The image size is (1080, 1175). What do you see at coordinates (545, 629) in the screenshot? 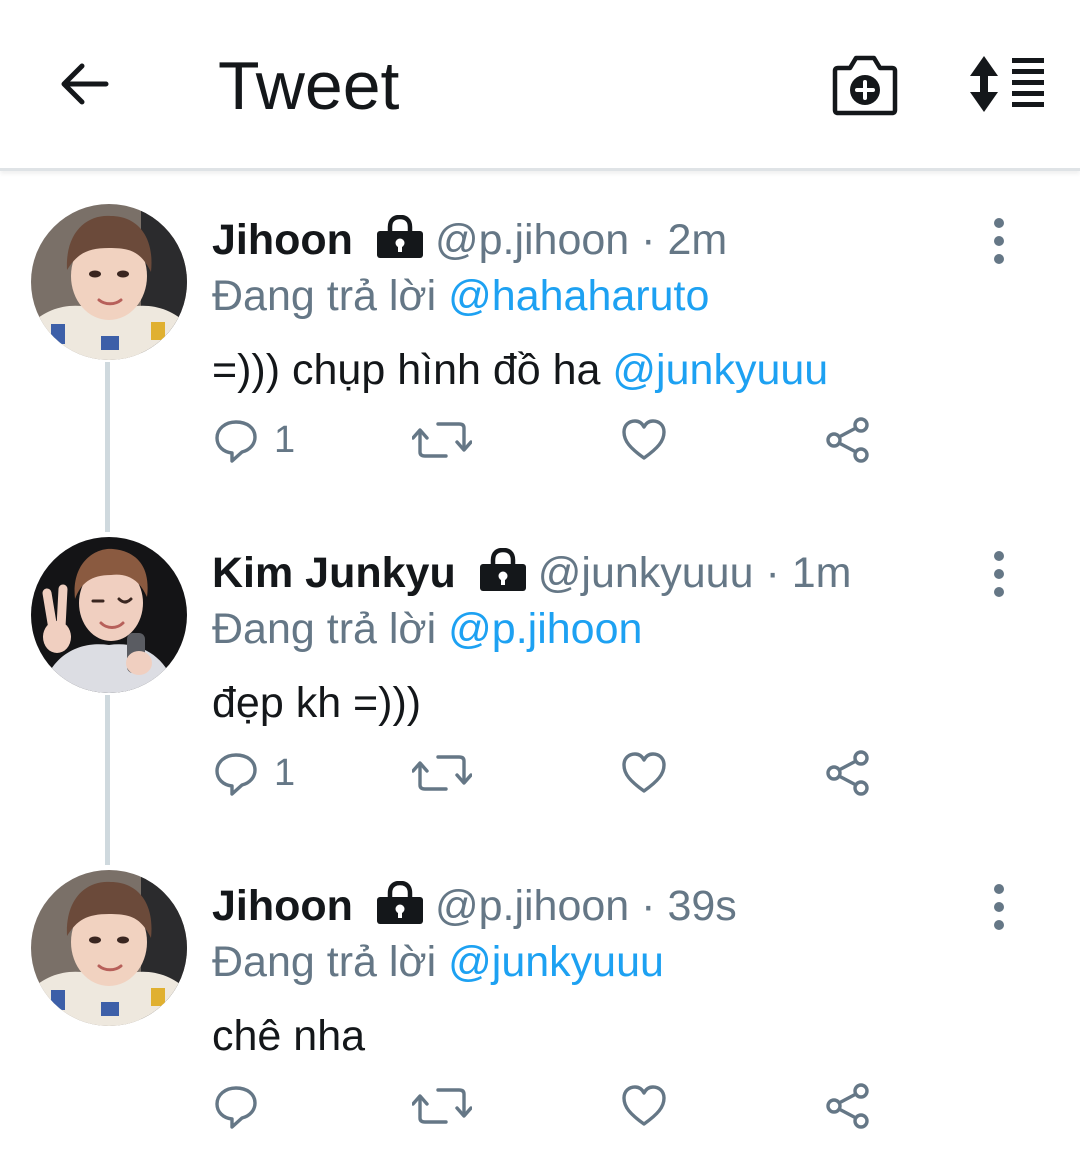
I see `mention-link: @p.jihoon` at bounding box center [545, 629].